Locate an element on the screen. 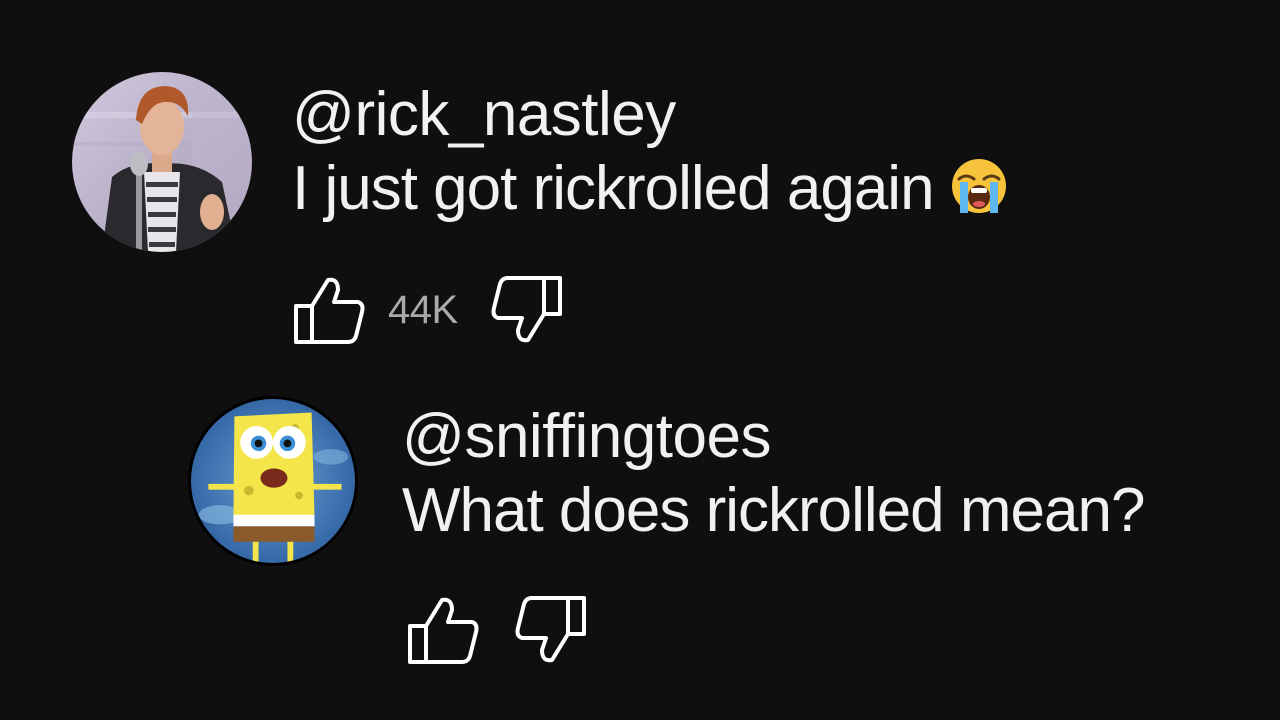 The width and height of the screenshot is (1280, 720). comment-actions: 44K is located at coordinates (428, 310).